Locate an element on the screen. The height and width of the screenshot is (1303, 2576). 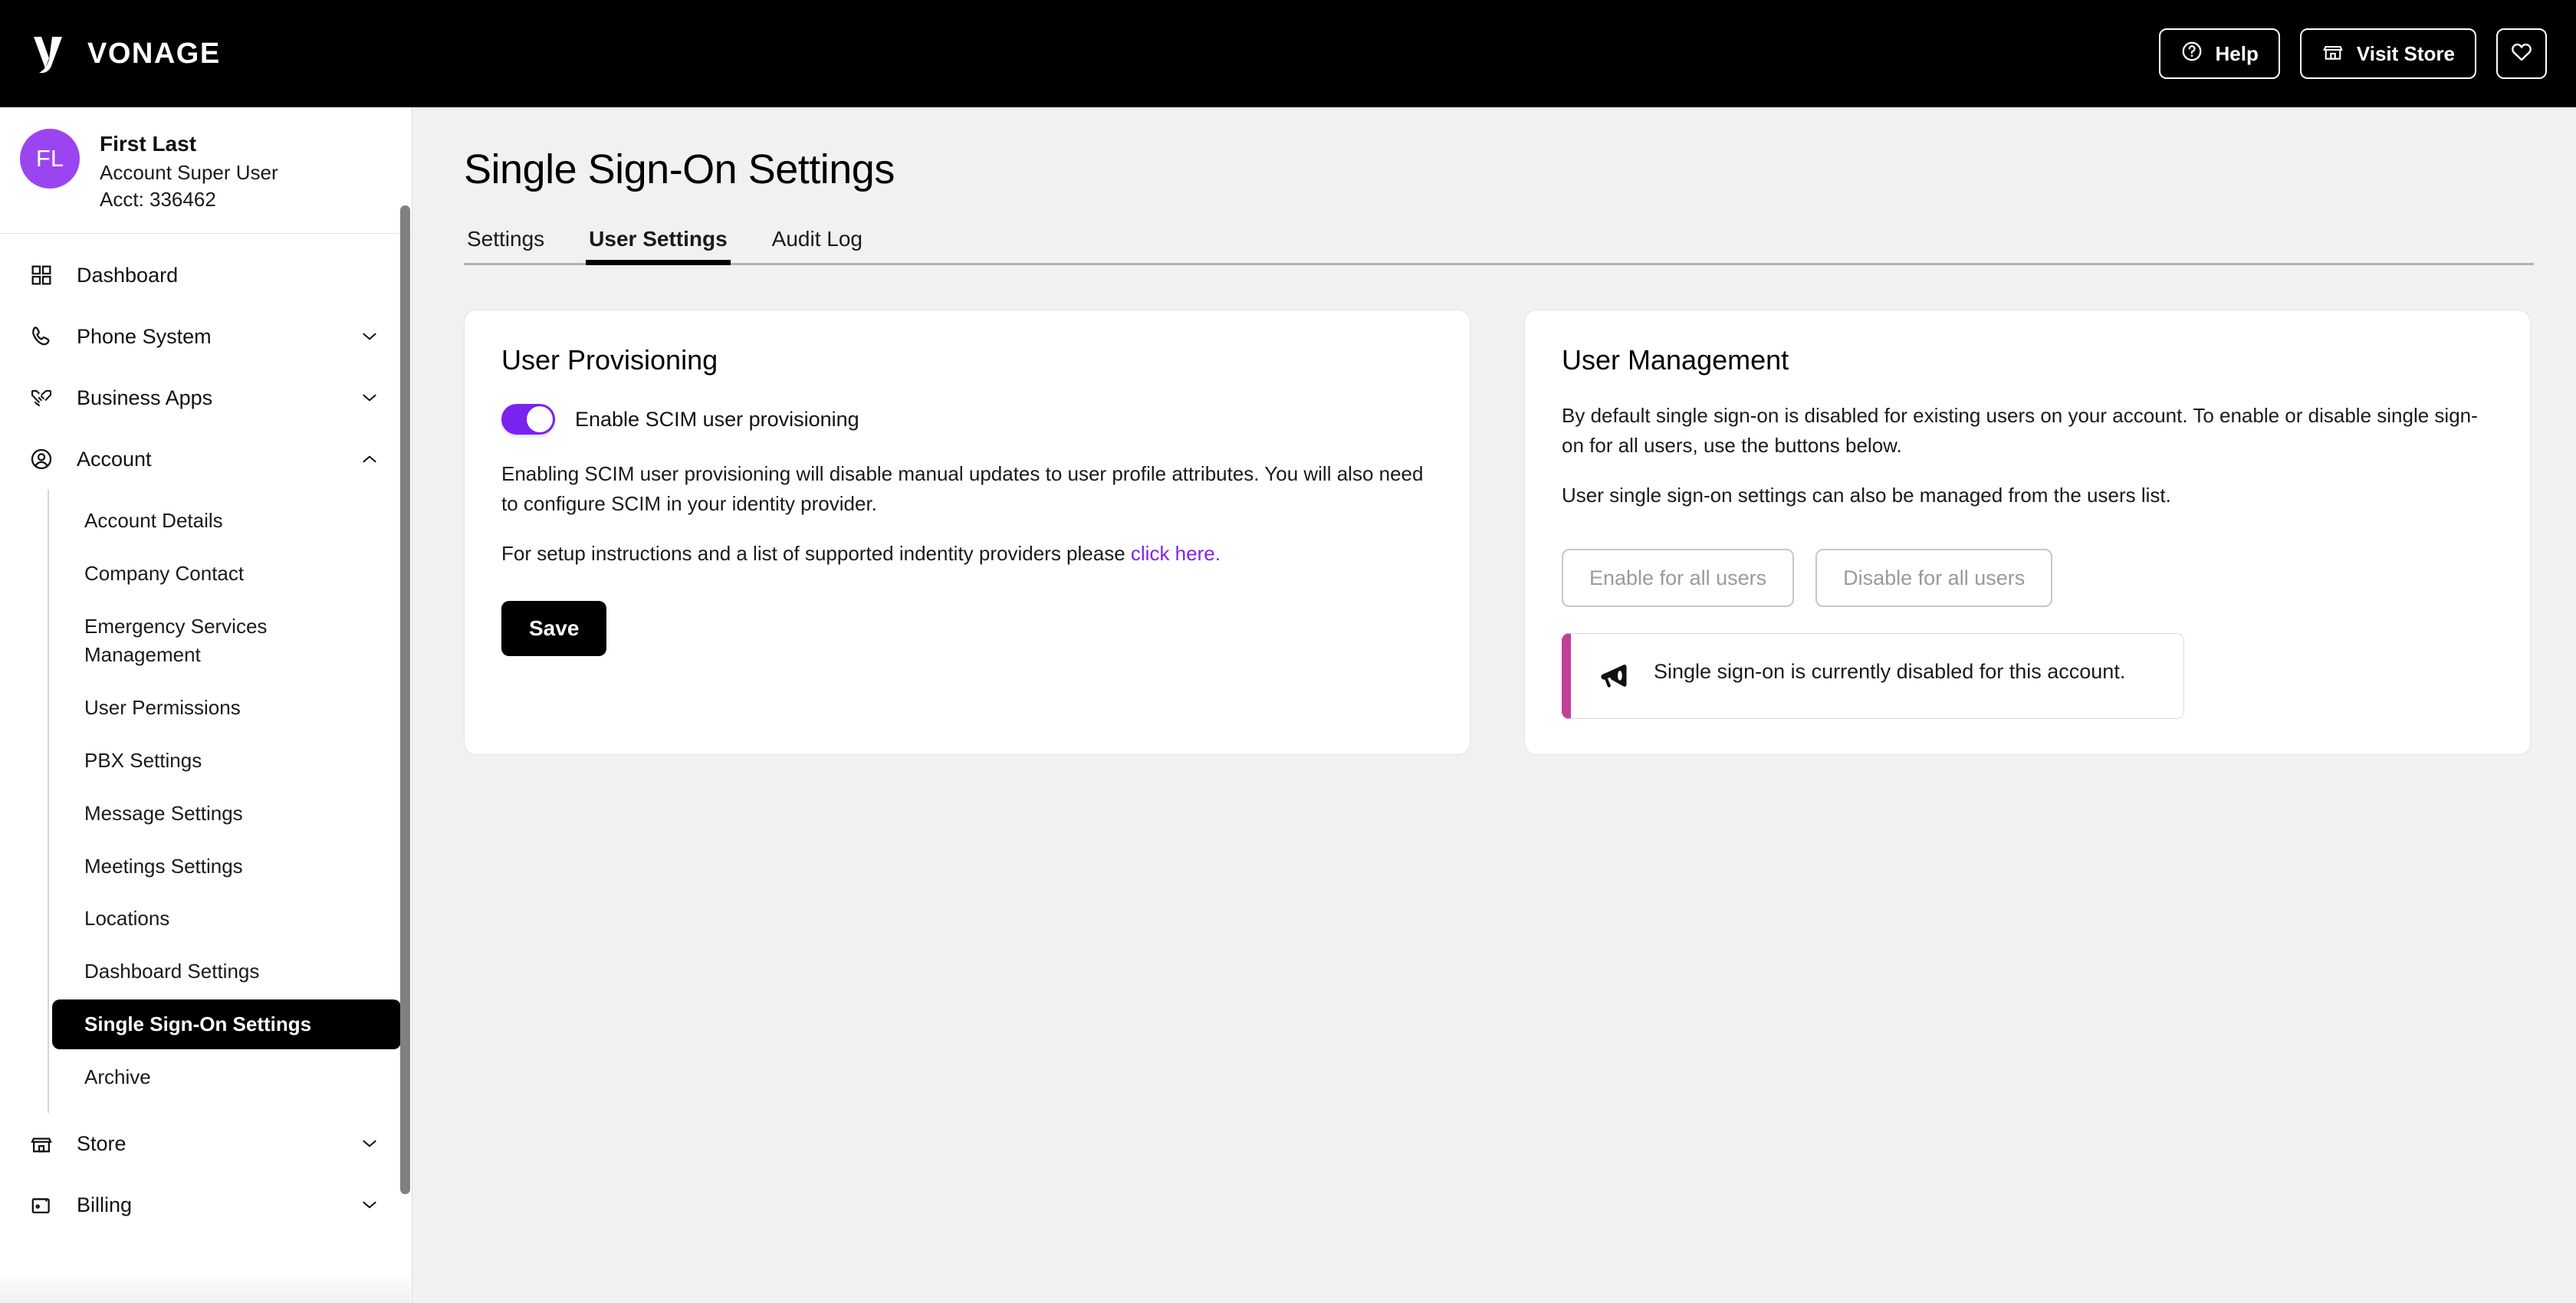
profile-name: First Last is located at coordinates (148, 144).